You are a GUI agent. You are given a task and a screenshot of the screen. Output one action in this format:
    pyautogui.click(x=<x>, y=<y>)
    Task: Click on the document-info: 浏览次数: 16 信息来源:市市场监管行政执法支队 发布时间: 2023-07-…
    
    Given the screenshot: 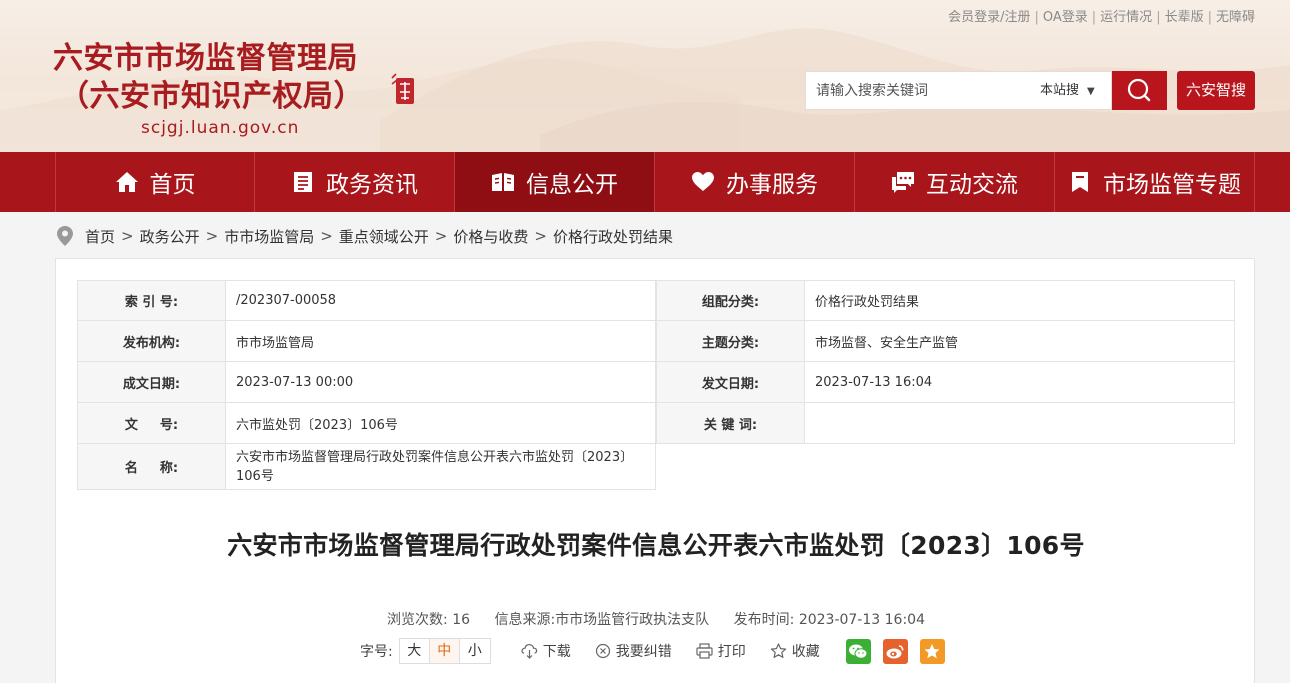 What is the action you would take?
    pyautogui.click(x=656, y=619)
    